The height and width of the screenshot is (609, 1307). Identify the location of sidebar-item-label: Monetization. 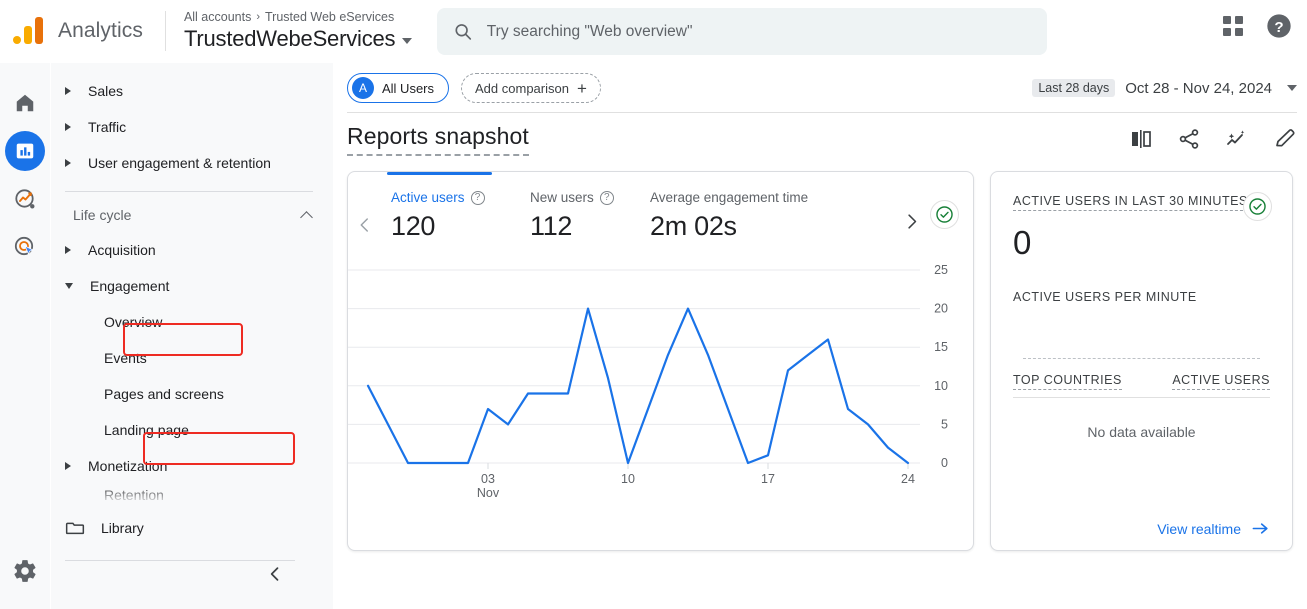
(128, 466).